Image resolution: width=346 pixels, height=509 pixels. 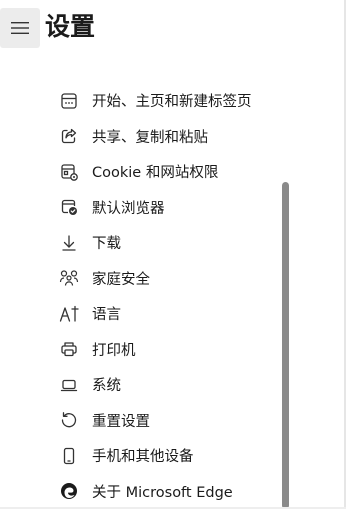 I want to click on nav-item-phone-other-devices: 手机和其他设备, so click(x=165, y=456).